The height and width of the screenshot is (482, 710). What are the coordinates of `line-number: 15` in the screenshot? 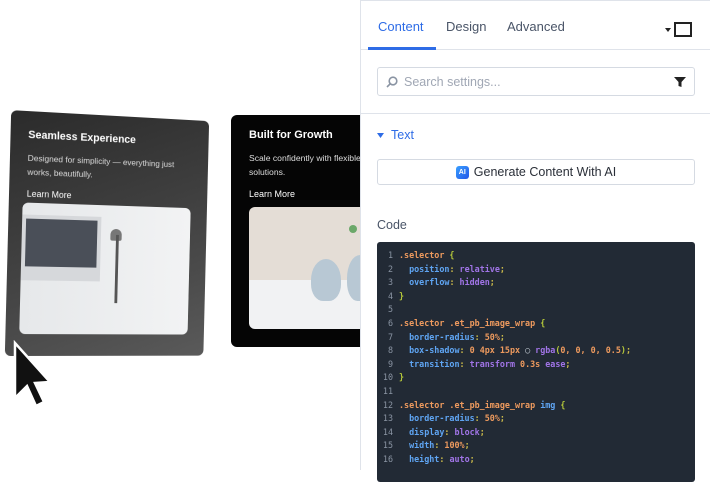 It's located at (387, 445).